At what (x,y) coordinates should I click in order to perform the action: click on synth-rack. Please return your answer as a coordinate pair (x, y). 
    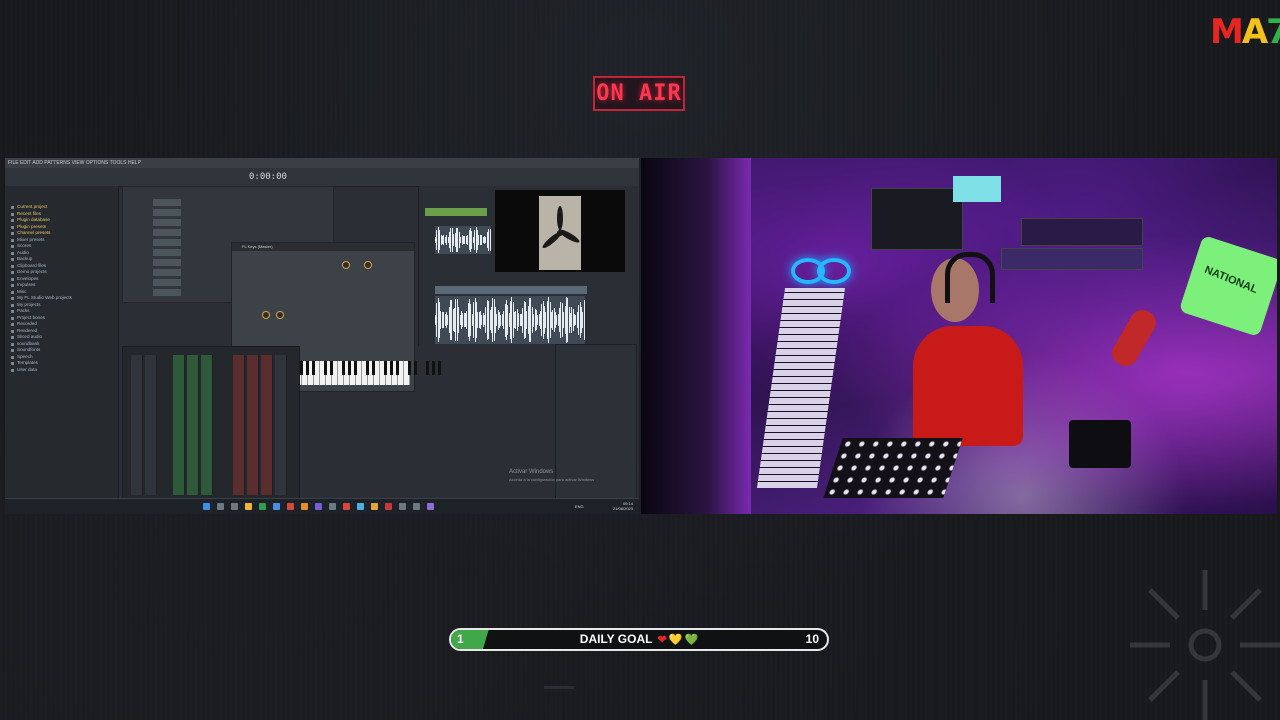
    Looking at the image, I should click on (917, 219).